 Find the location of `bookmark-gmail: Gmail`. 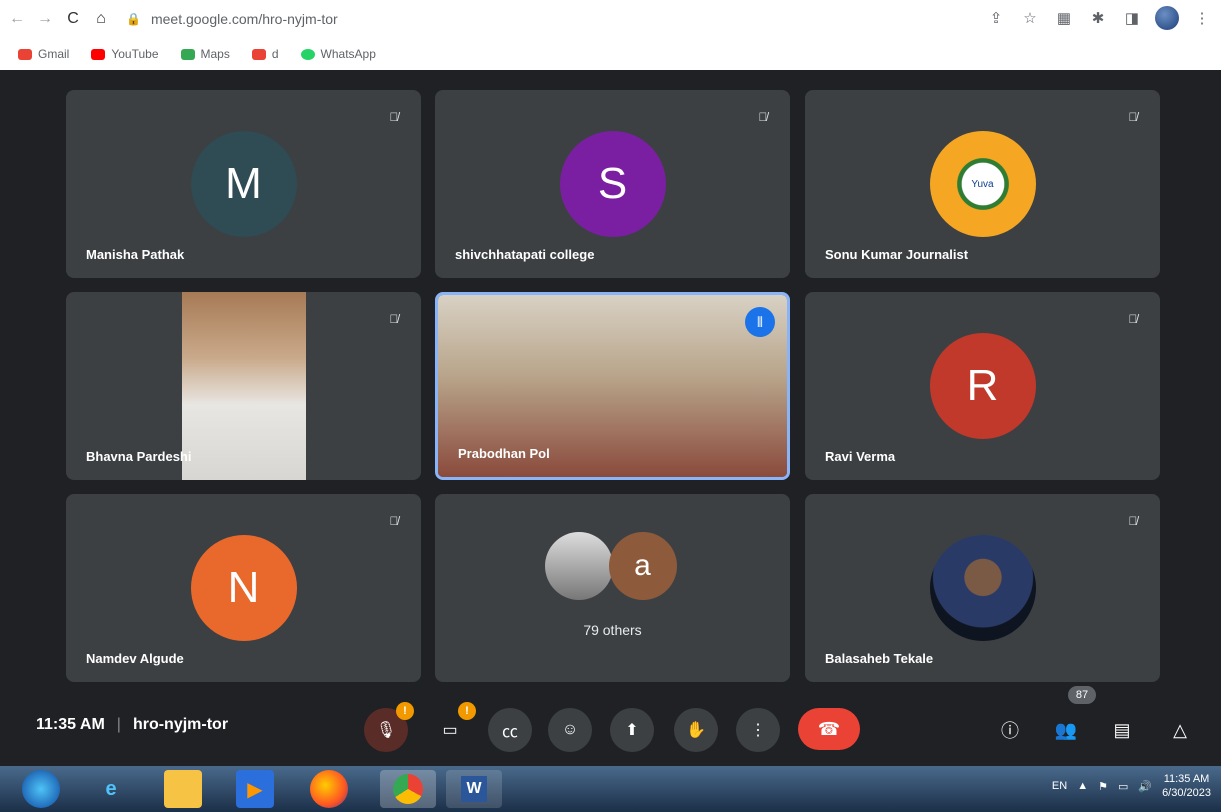

bookmark-gmail: Gmail is located at coordinates (43, 54).